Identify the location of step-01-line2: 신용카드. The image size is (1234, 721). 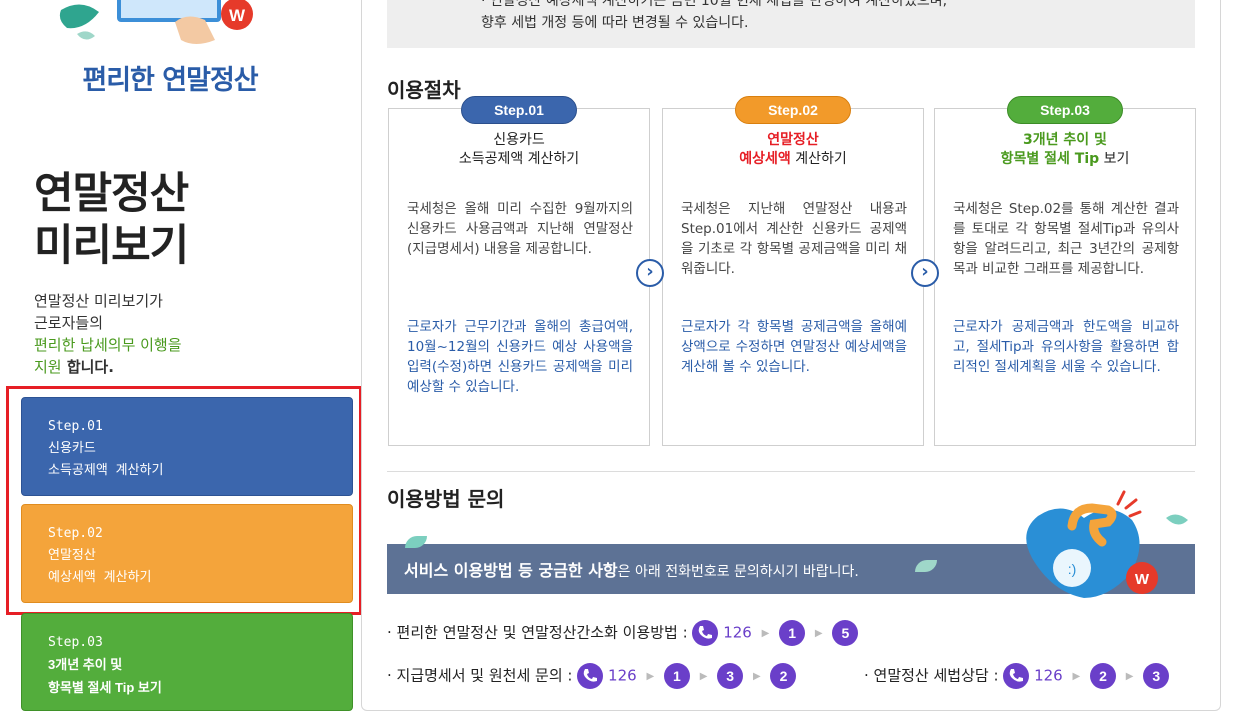
(72, 448).